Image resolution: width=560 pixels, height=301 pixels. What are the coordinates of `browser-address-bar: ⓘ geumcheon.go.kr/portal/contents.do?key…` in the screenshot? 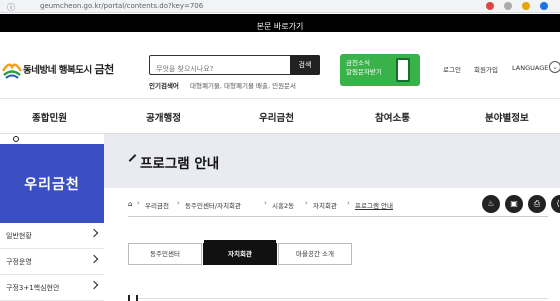 It's located at (280, 6).